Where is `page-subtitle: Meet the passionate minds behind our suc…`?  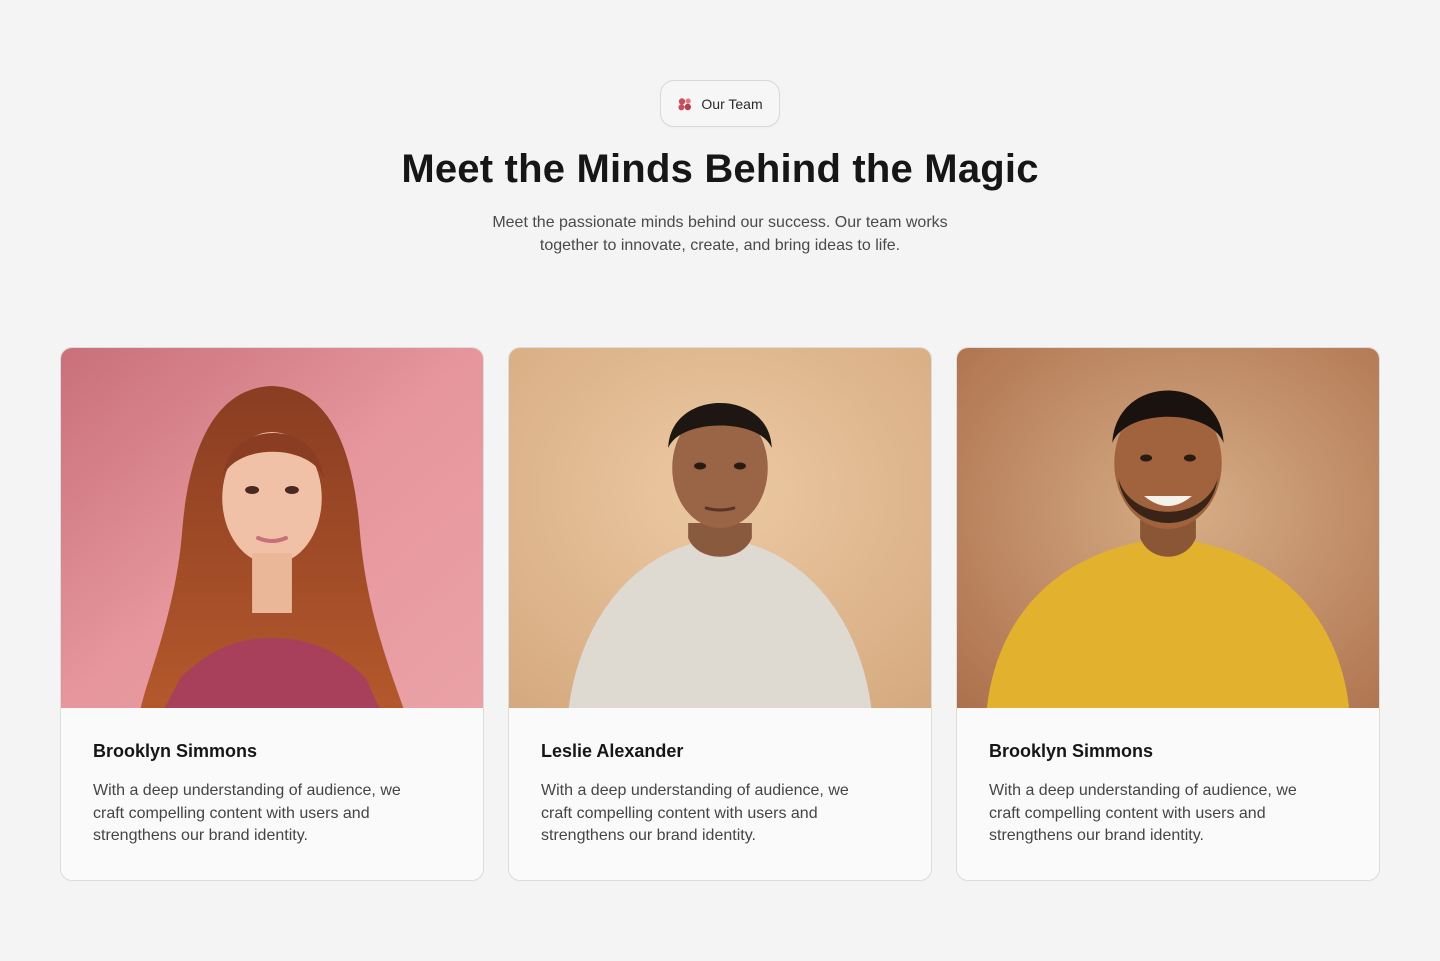
page-subtitle: Meet the passionate minds behind our suc… is located at coordinates (720, 234).